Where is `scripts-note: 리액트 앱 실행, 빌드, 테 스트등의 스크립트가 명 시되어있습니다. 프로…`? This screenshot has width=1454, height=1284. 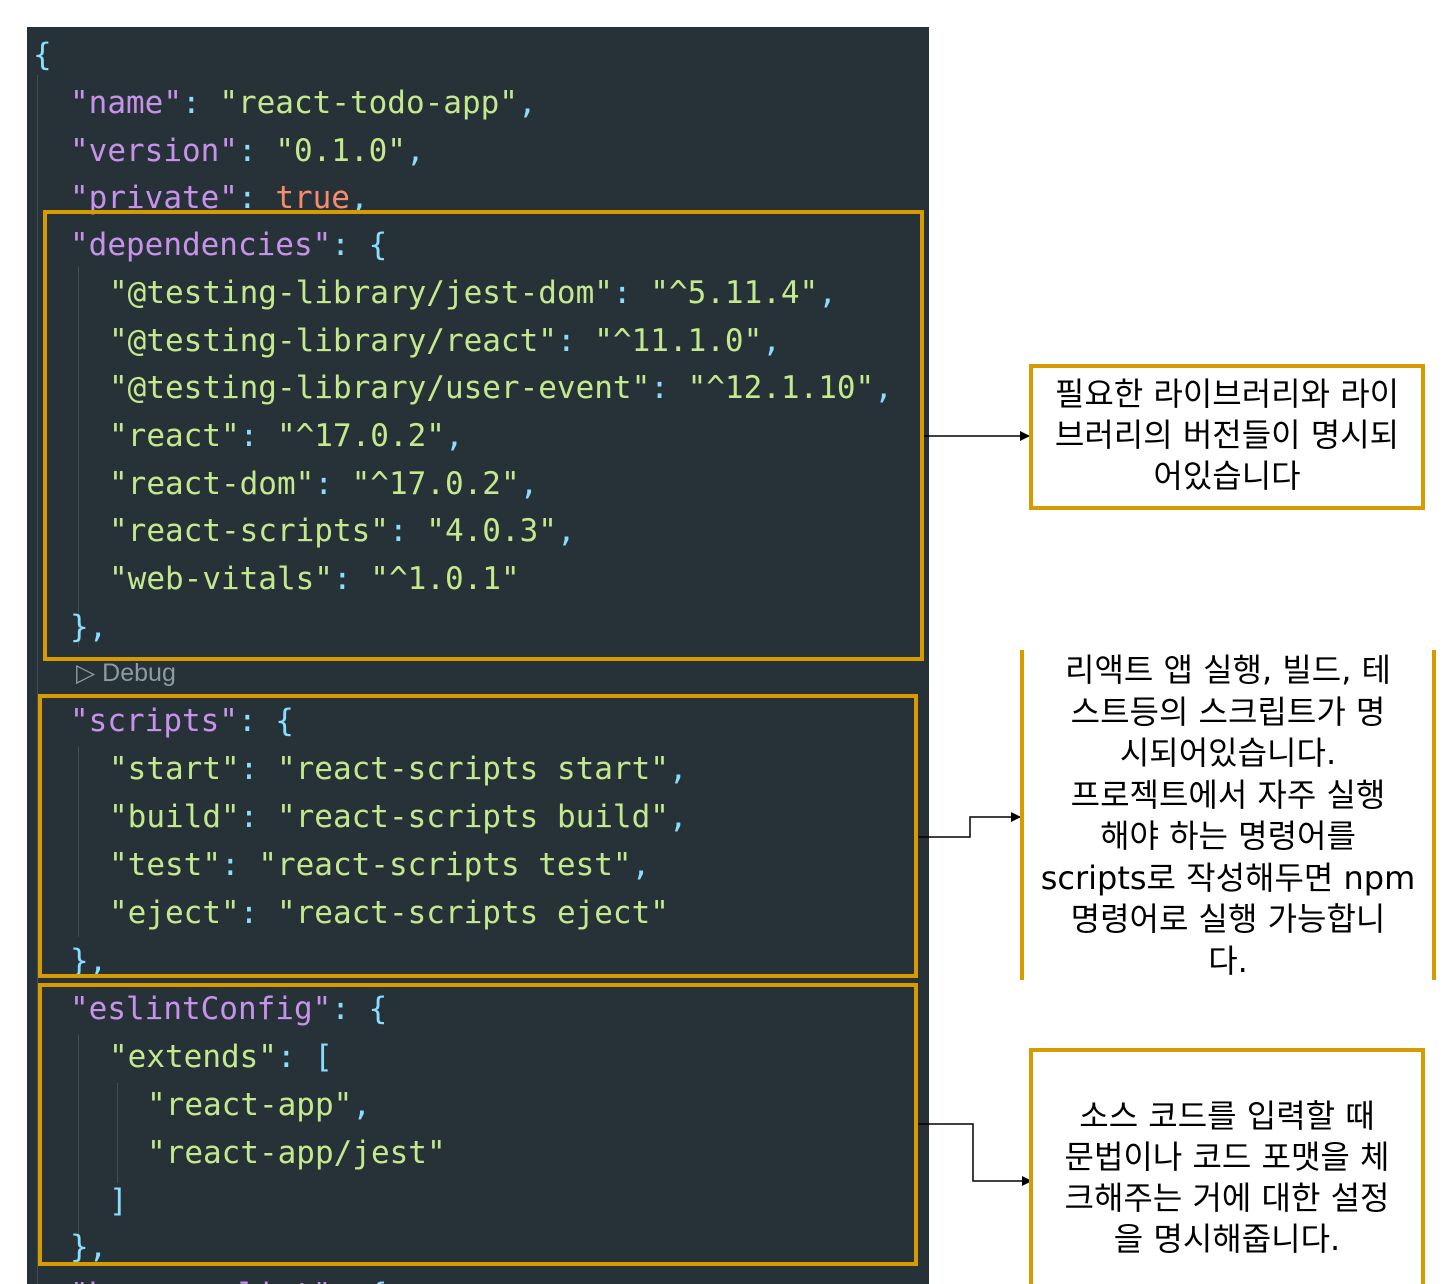
scripts-note: 리액트 앱 실행, 빌드, 테 스트등의 스크립트가 명 시되어있습니다. 프로… is located at coordinates (1228, 815).